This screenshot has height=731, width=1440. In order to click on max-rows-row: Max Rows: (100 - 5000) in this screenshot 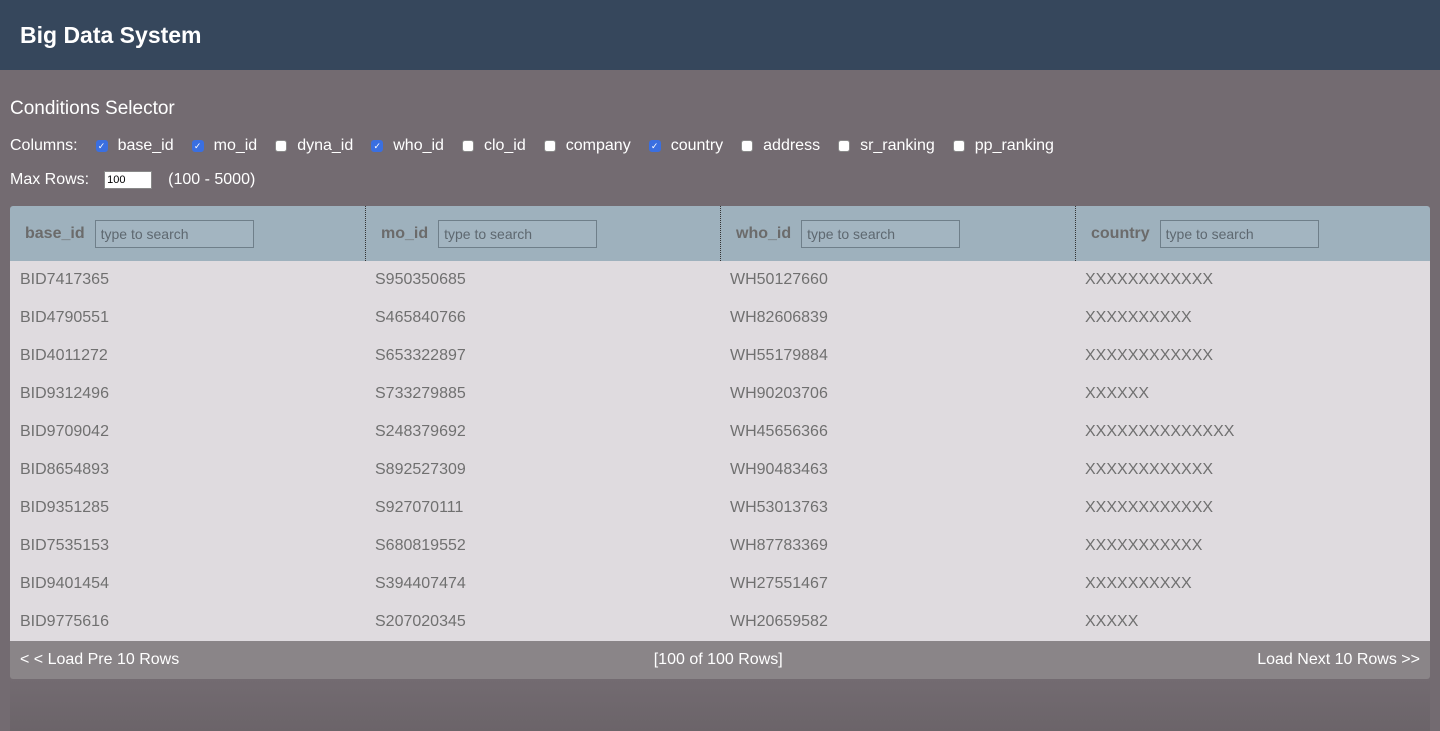, I will do `click(720, 180)`.